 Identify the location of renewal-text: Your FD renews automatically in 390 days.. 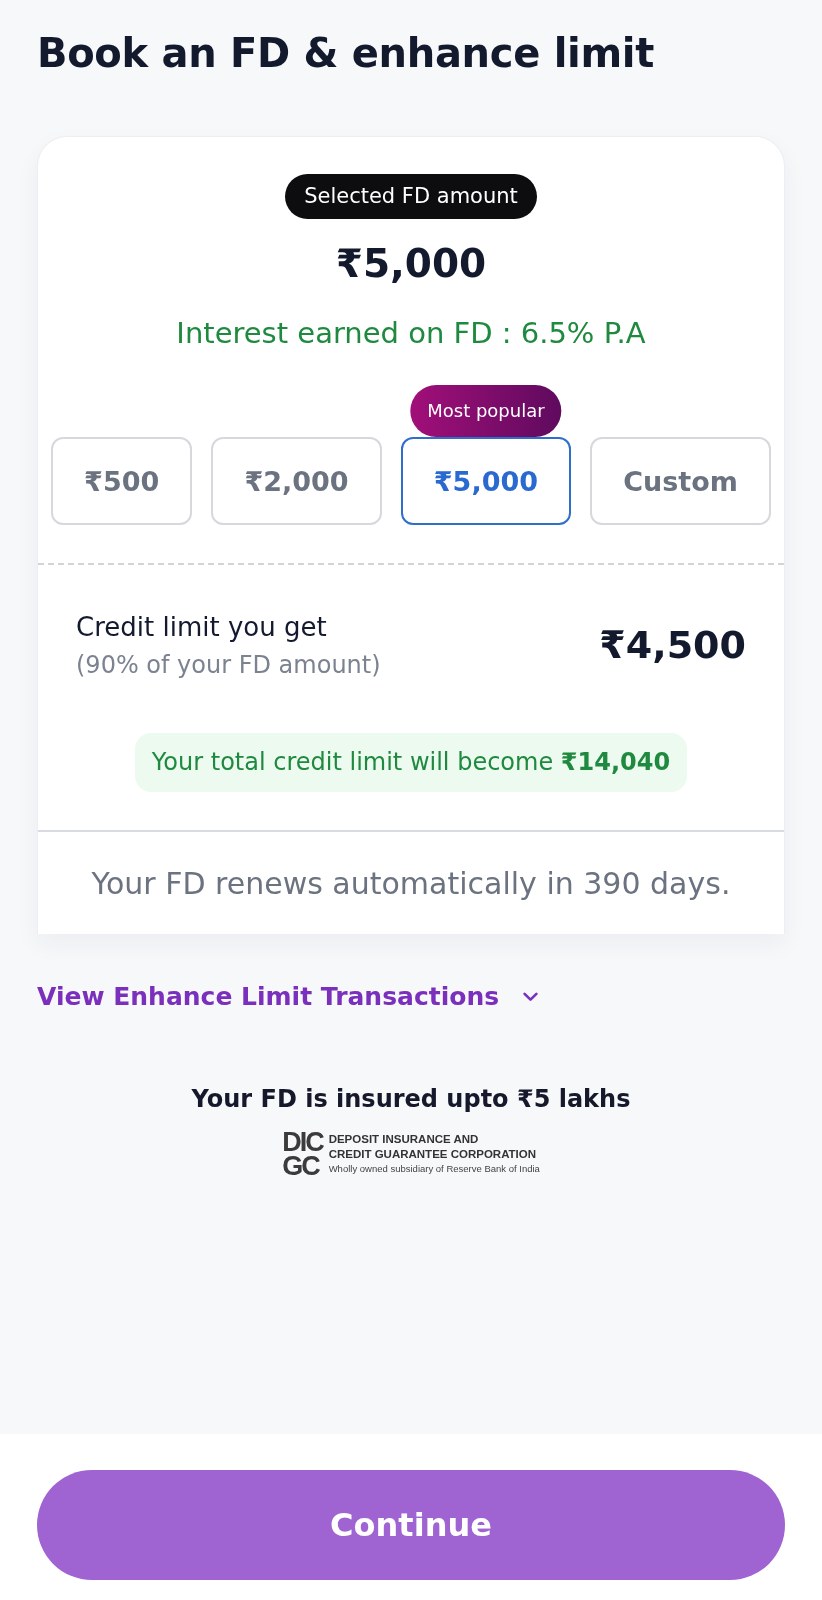
(411, 884).